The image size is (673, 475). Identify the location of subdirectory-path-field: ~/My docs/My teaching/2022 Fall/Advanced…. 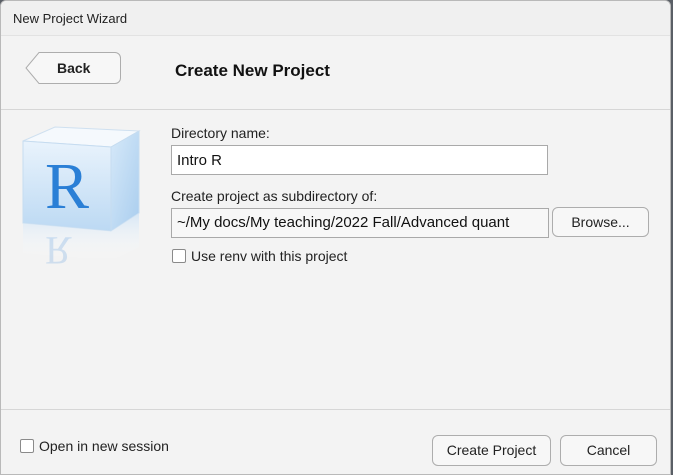
(360, 223).